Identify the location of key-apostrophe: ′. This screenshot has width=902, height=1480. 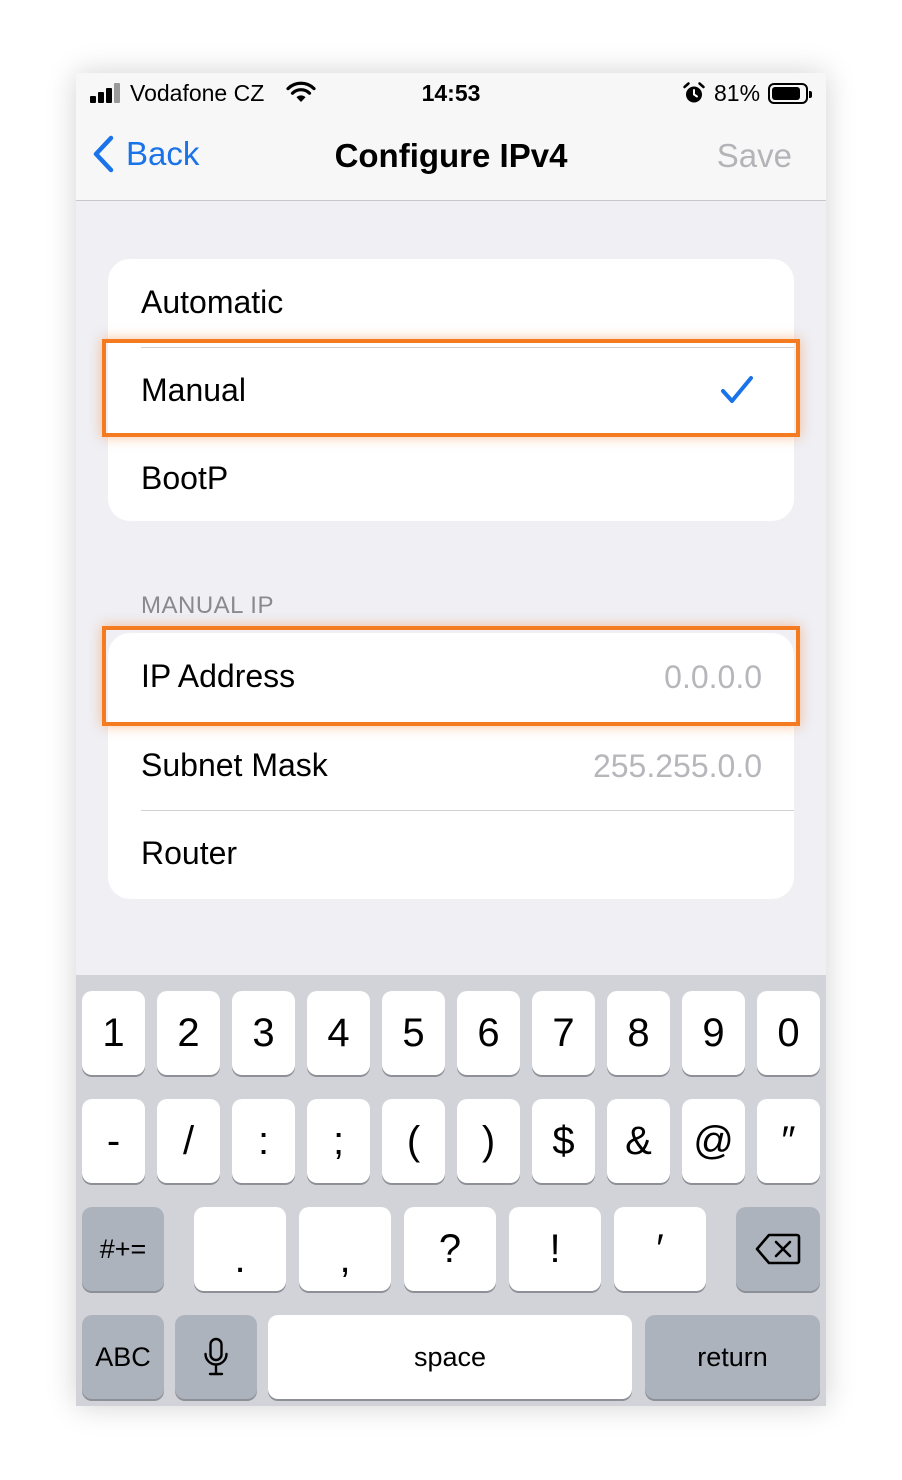
(660, 1249).